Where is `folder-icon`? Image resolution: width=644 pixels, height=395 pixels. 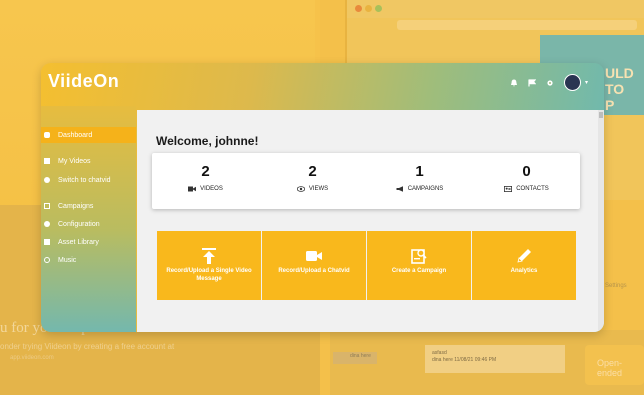
folder-icon is located at coordinates (47, 242).